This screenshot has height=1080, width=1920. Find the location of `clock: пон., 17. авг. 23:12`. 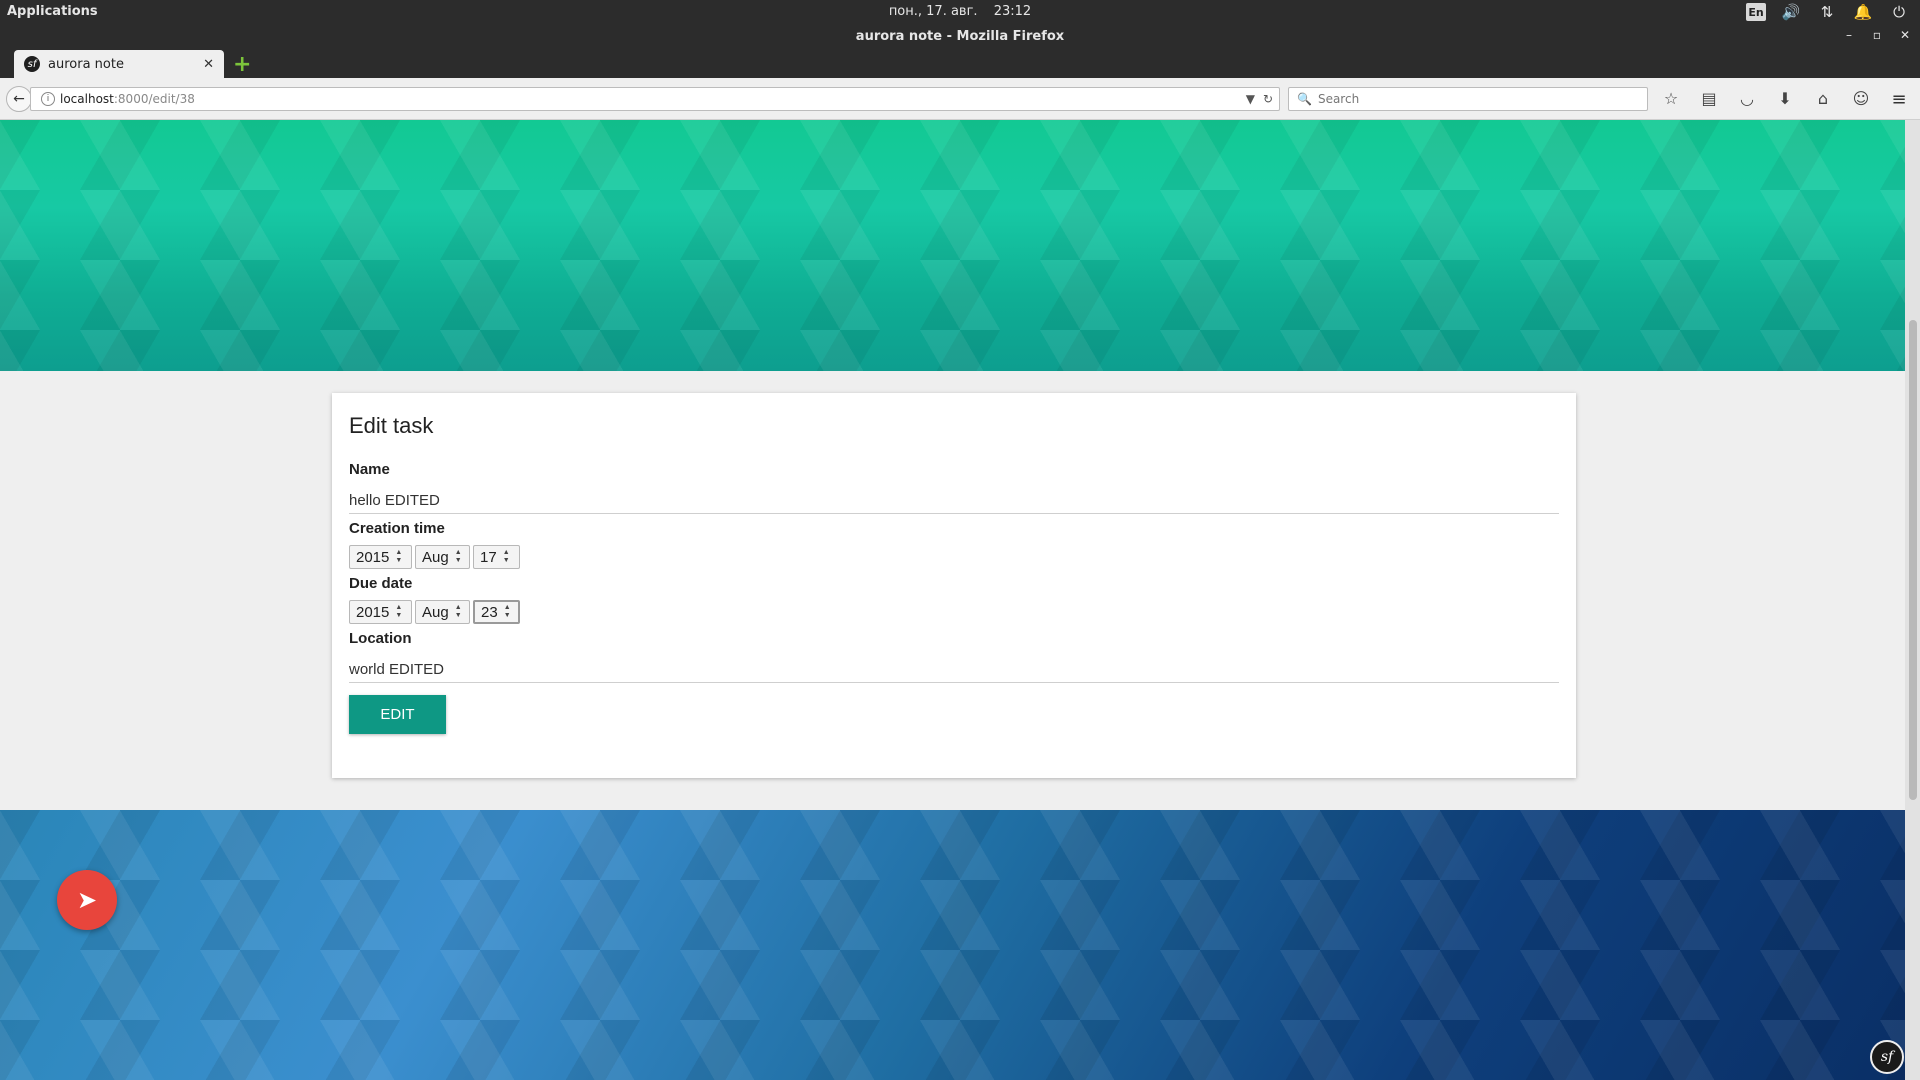

clock: пон., 17. авг. 23:12 is located at coordinates (960, 11).